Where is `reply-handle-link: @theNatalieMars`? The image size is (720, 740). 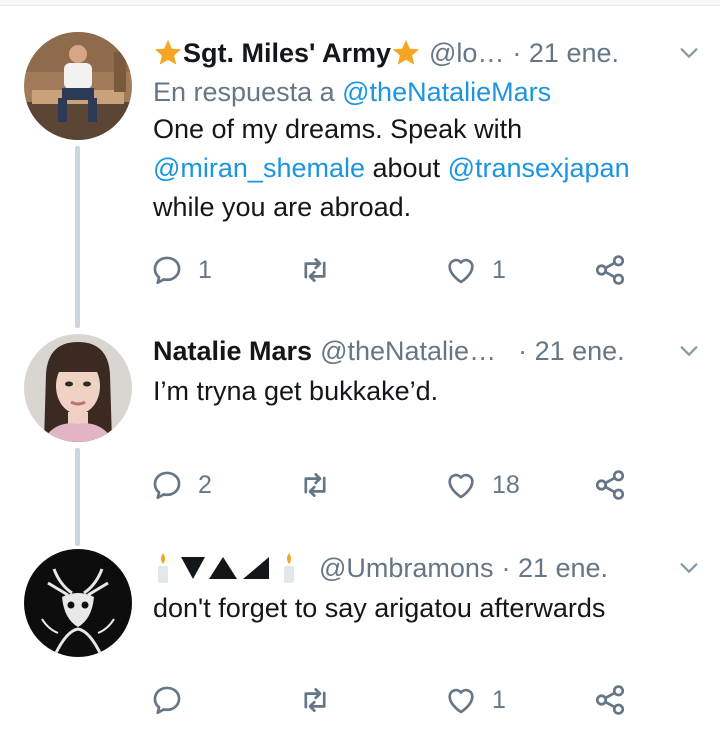 reply-handle-link: @theNatalieMars is located at coordinates (446, 92).